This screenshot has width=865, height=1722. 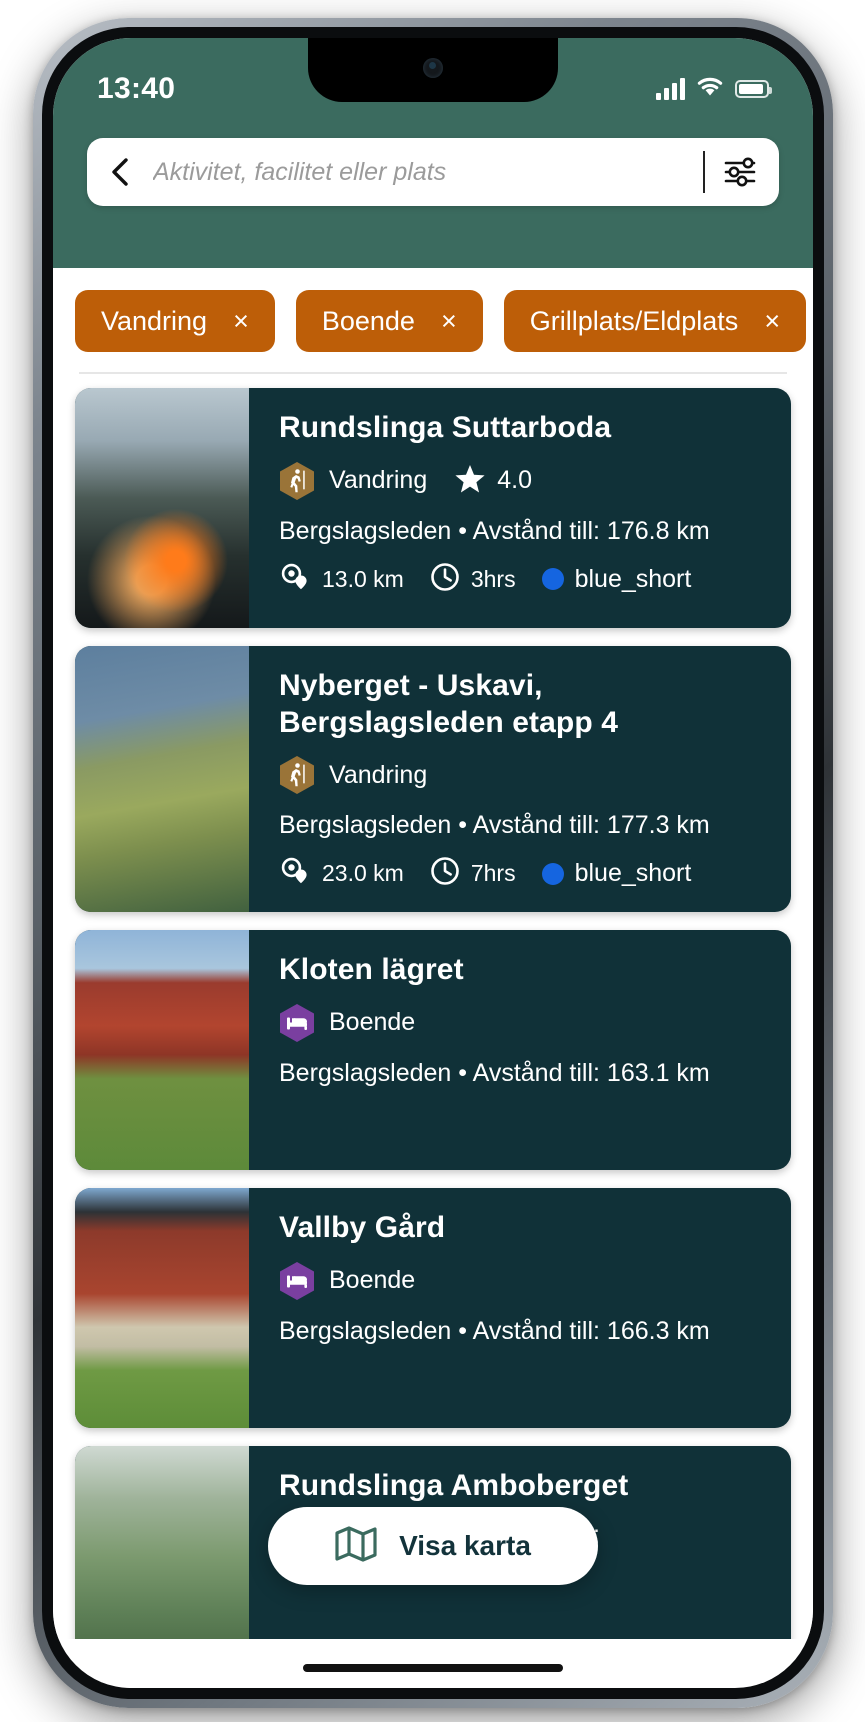 What do you see at coordinates (514, 480) in the screenshot?
I see `result-rating-value: 4.0` at bounding box center [514, 480].